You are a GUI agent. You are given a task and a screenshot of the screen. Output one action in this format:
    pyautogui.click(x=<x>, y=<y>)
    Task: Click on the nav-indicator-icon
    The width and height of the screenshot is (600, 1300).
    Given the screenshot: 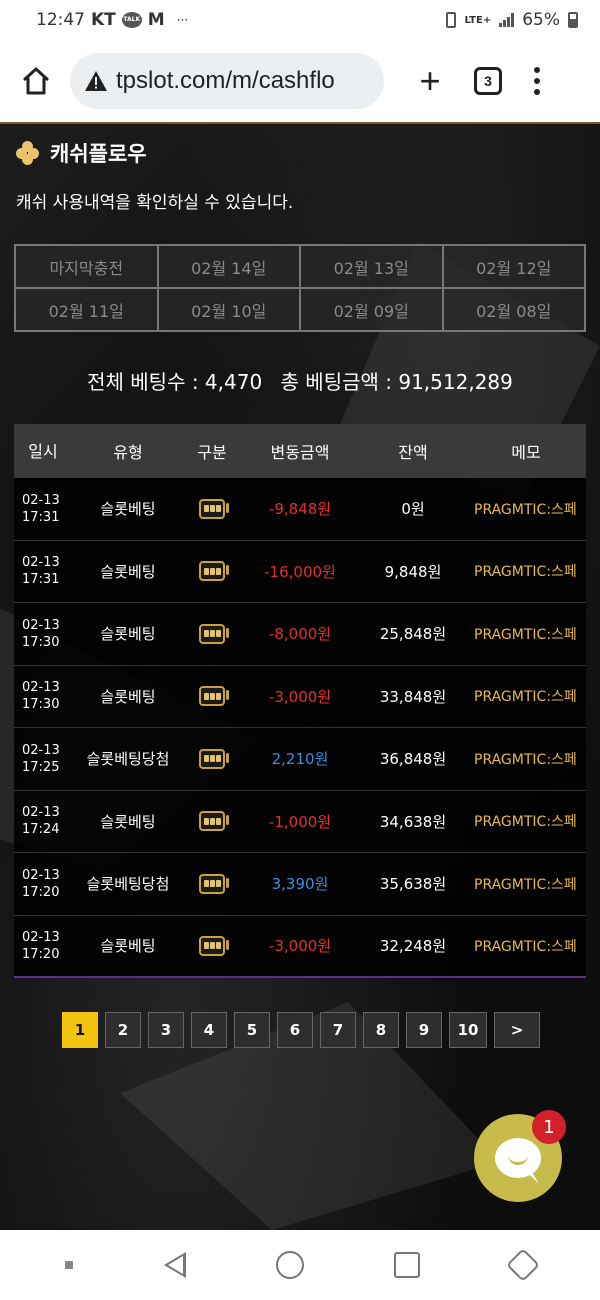 What is the action you would take?
    pyautogui.click(x=69, y=1265)
    